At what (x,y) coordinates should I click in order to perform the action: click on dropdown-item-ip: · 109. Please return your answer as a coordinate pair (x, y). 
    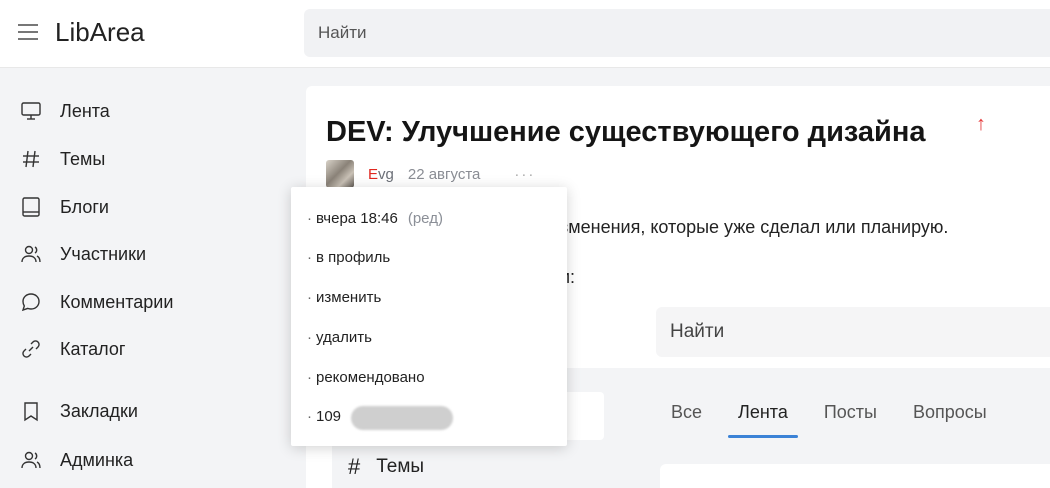
    Looking at the image, I should click on (324, 416).